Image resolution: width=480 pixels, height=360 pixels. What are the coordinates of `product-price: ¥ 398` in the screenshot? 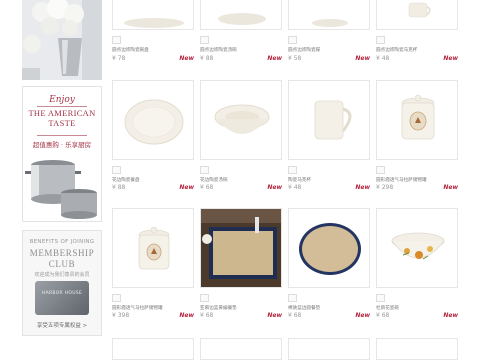 It's located at (121, 315).